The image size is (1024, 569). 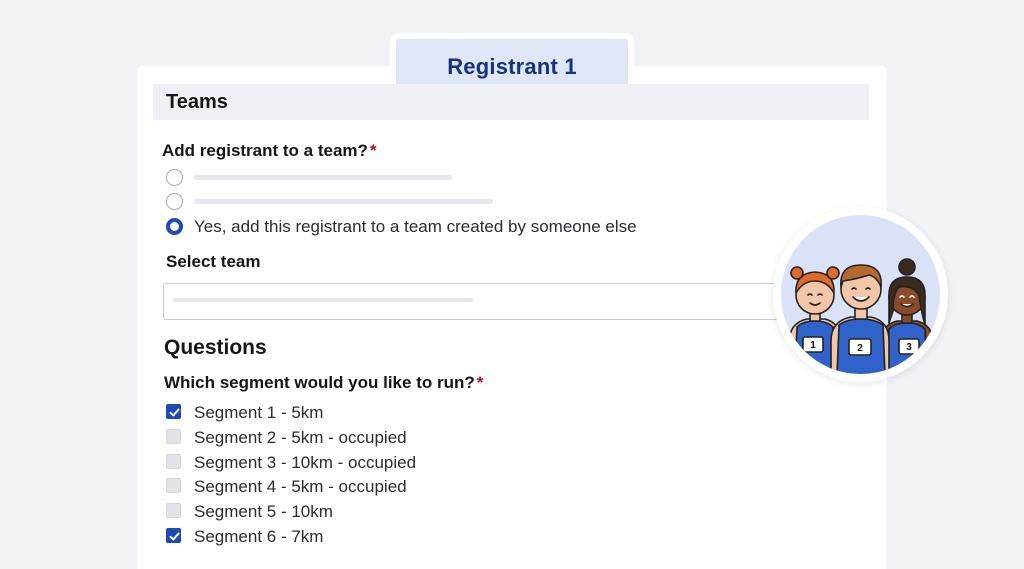 I want to click on add-to-team-label: Add registrant to a team? *, so click(x=269, y=151).